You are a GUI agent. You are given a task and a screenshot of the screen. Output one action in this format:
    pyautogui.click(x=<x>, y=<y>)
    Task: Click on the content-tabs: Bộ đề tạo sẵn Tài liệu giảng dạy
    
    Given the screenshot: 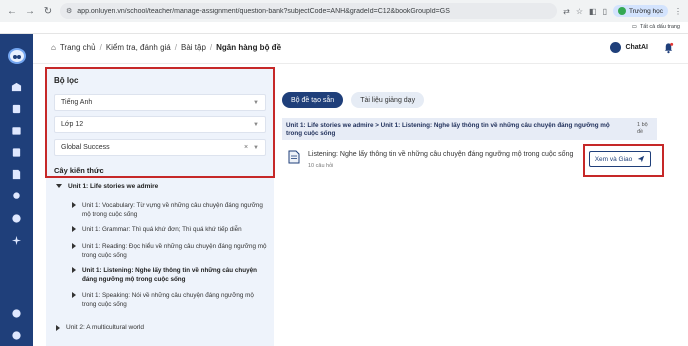 What is the action you would take?
    pyautogui.click(x=353, y=100)
    